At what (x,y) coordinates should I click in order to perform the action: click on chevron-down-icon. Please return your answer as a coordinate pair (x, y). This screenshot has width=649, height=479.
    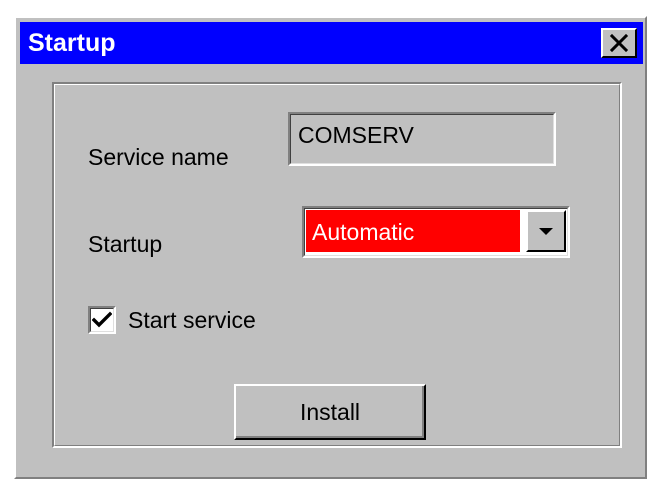
    Looking at the image, I should click on (546, 231).